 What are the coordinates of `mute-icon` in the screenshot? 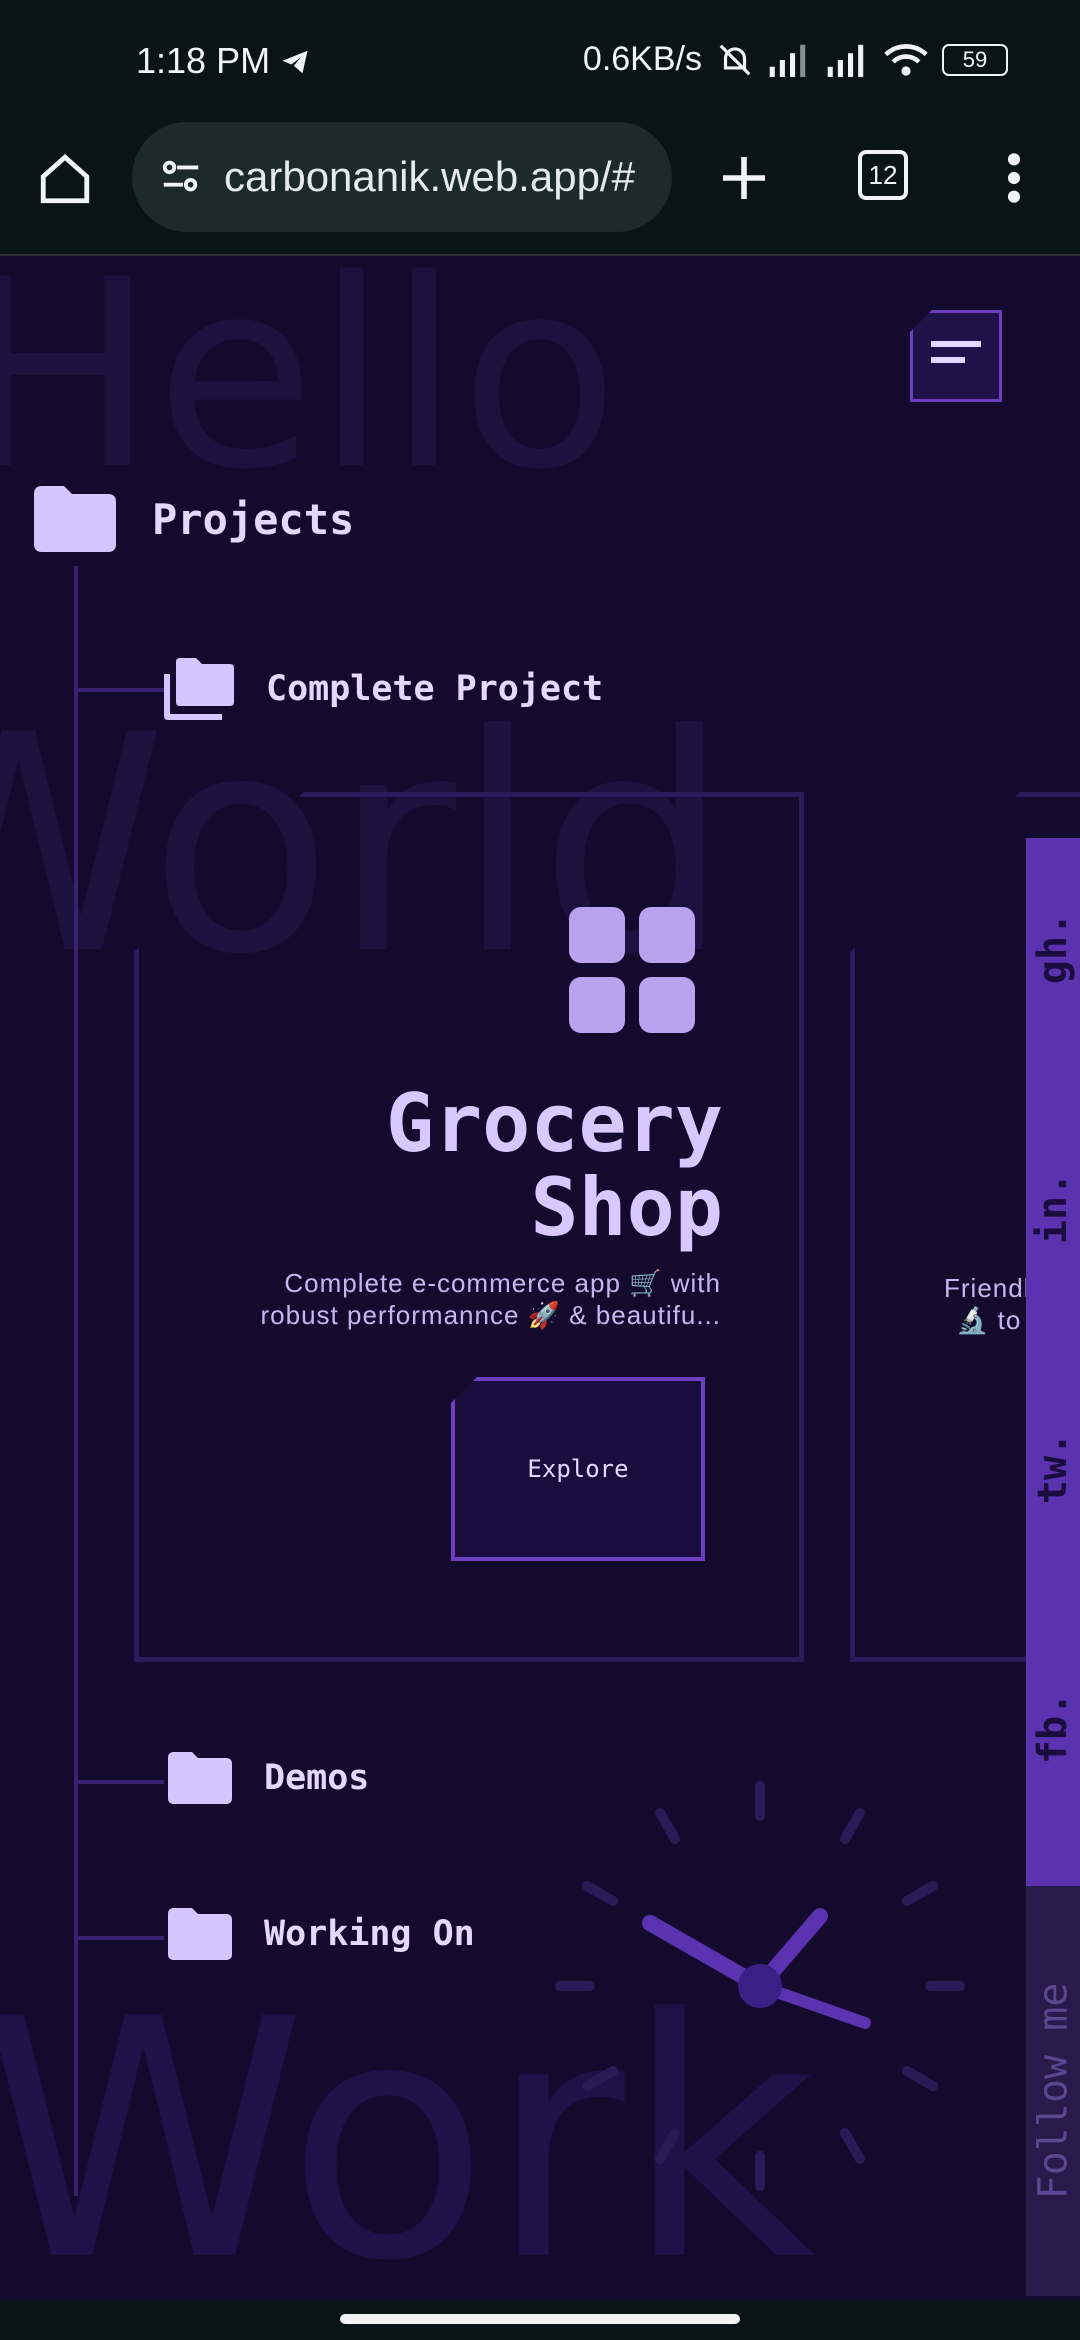 It's located at (735, 59).